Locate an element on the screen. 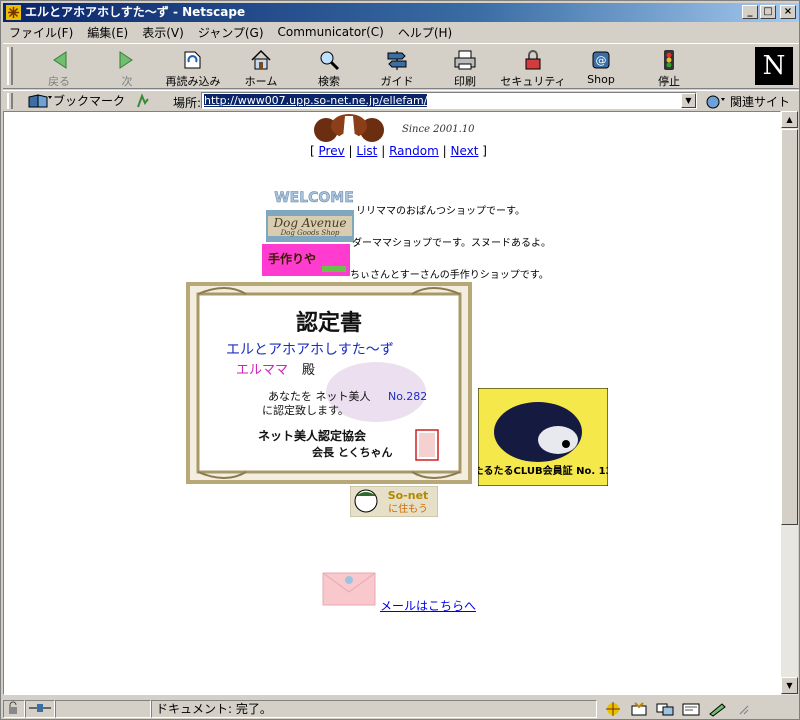  shop-button: @ Shop is located at coordinates (601, 67).